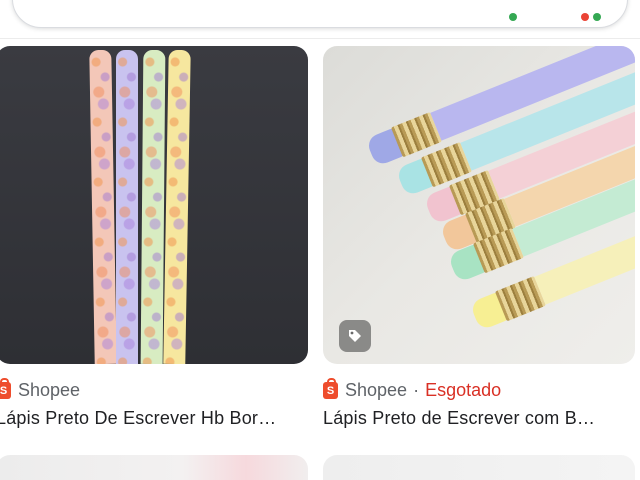 The image size is (640, 480). I want to click on status-badge: Esgotado, so click(463, 389).